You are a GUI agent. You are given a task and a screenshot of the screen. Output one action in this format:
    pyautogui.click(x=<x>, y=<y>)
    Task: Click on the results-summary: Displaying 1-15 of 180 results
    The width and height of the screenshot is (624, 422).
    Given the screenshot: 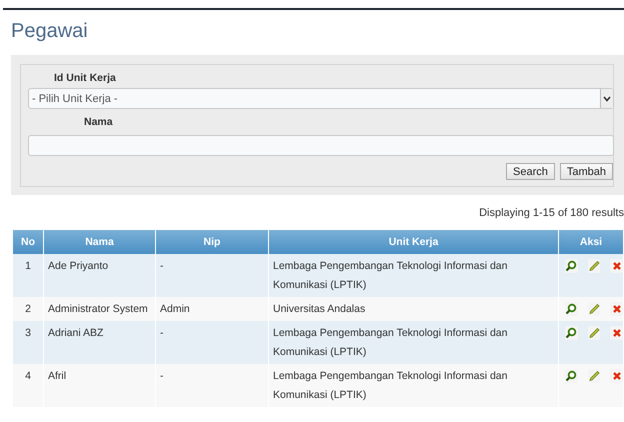 What is the action you would take?
    pyautogui.click(x=551, y=214)
    